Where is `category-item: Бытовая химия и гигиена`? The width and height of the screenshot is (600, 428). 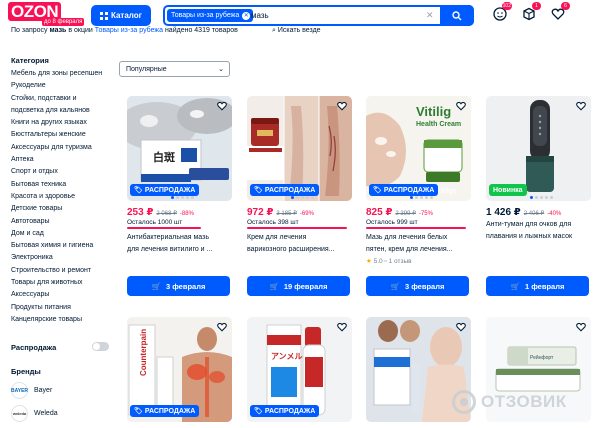
category-item: Бытовая химия и гигиена is located at coordinates (63, 246).